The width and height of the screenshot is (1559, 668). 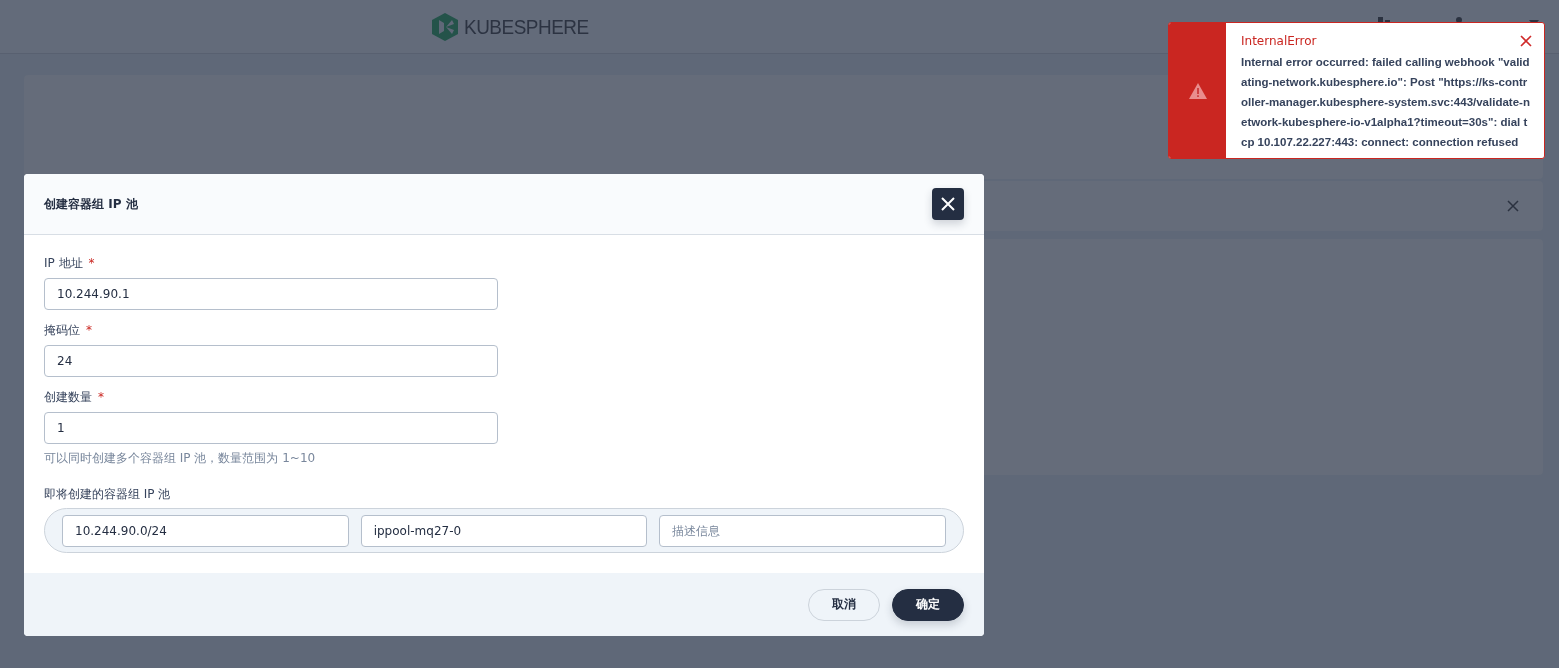 What do you see at coordinates (63, 263) in the screenshot?
I see `field-label: IP 地址` at bounding box center [63, 263].